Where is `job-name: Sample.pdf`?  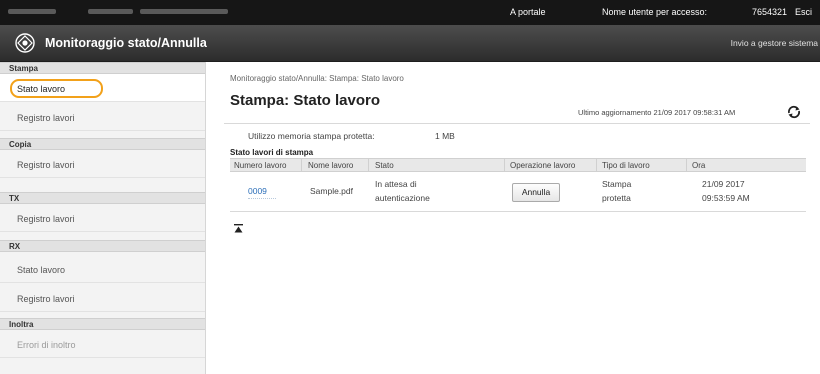 job-name: Sample.pdf is located at coordinates (331, 191).